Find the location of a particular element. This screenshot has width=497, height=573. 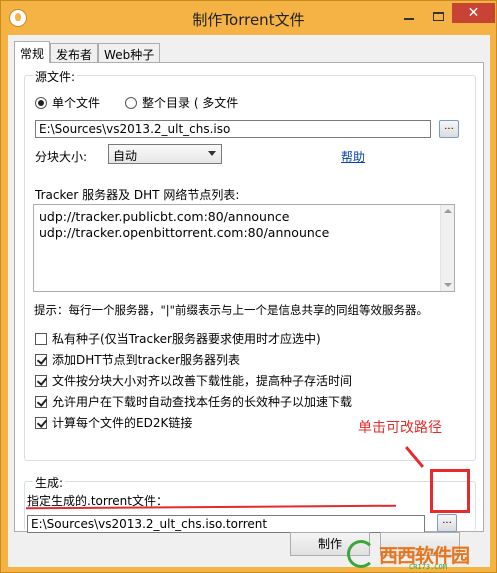

option-align-pieces: 文件按分块大小对齐以改善下载性能，提高种子存活时间 is located at coordinates (193, 380).